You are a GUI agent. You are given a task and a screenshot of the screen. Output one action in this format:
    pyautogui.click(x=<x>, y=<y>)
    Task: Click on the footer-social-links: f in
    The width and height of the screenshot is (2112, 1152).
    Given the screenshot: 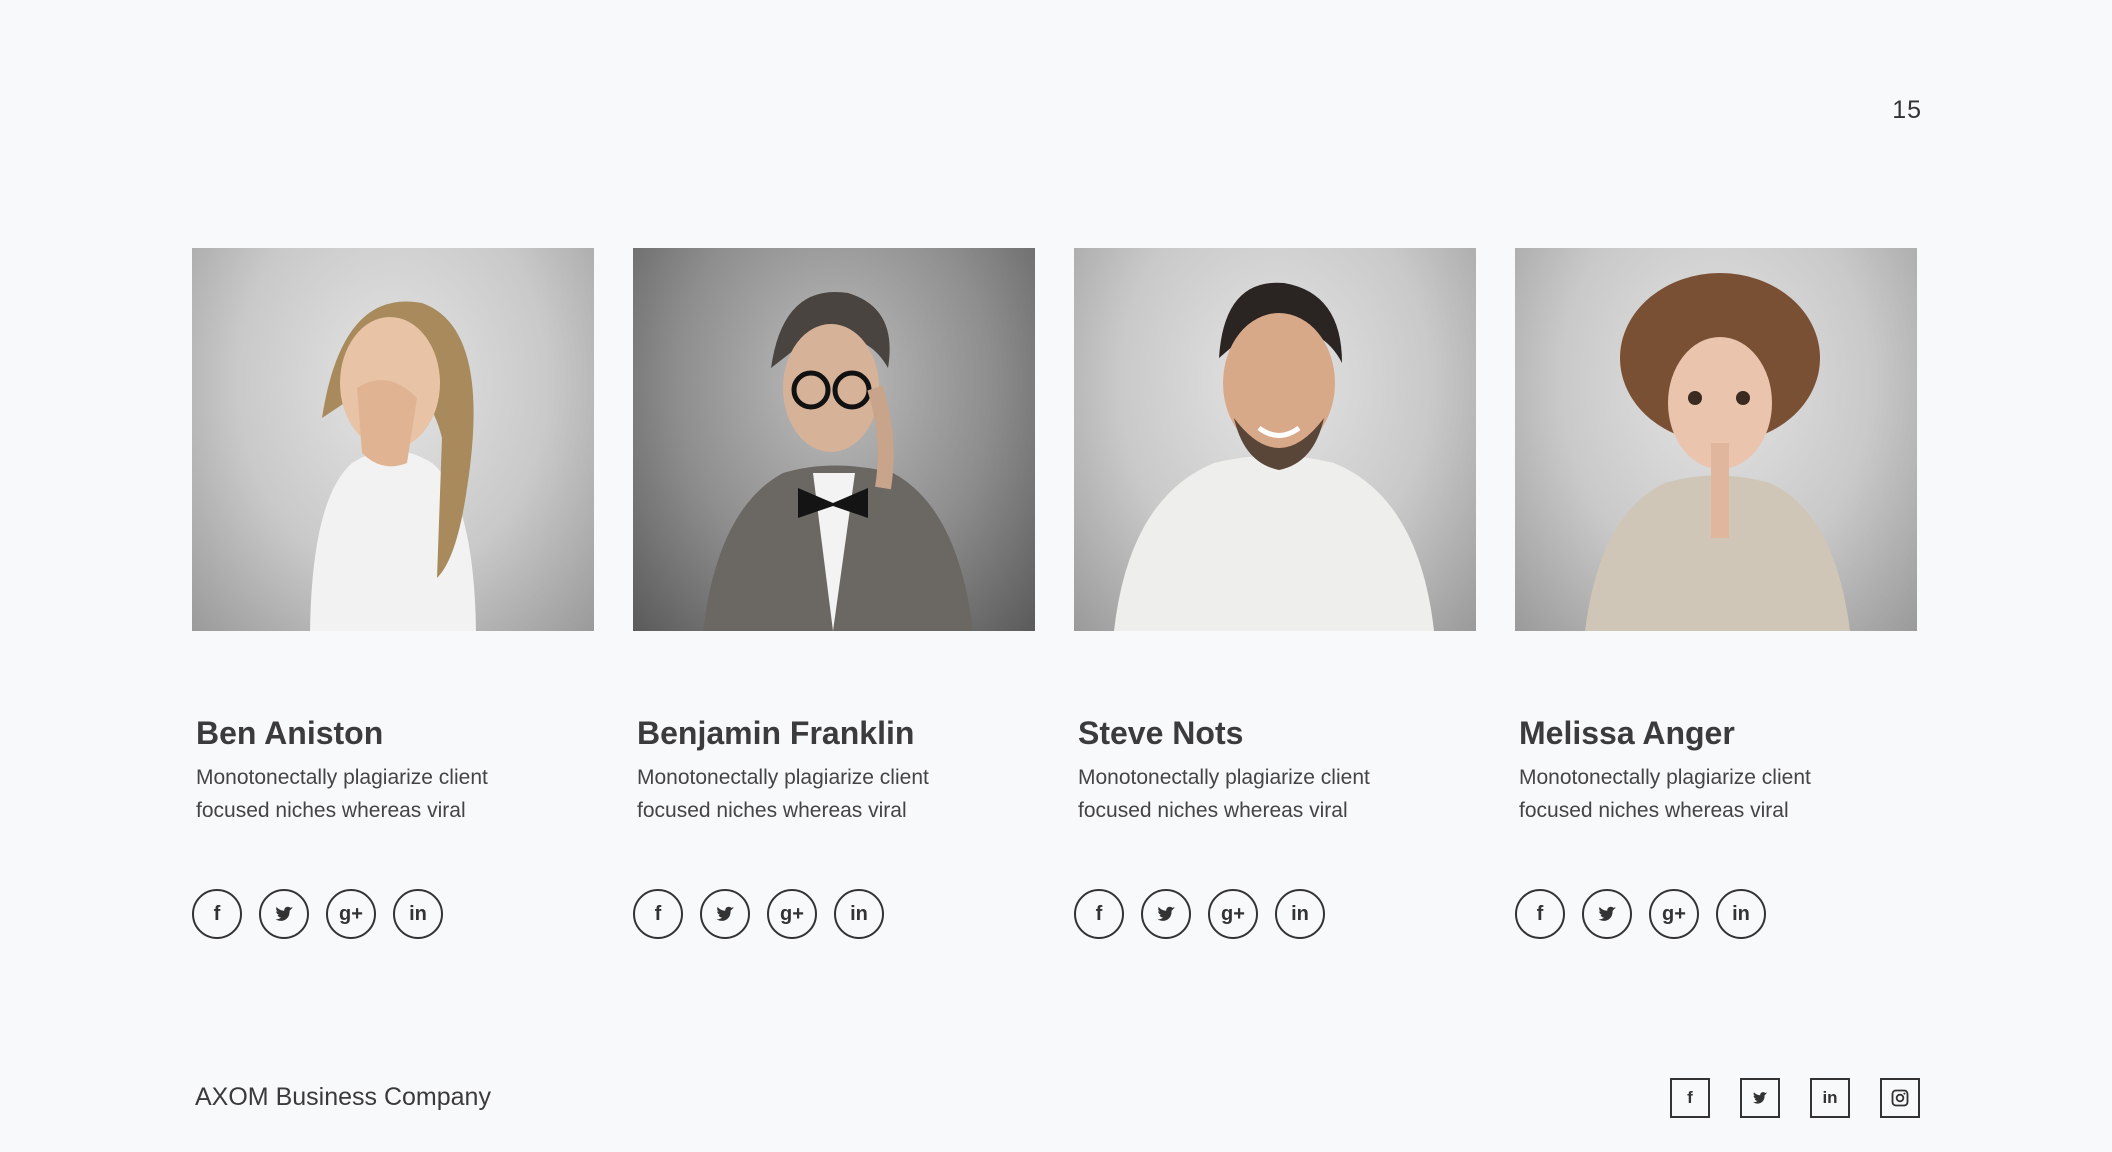 What is the action you would take?
    pyautogui.click(x=1795, y=1098)
    